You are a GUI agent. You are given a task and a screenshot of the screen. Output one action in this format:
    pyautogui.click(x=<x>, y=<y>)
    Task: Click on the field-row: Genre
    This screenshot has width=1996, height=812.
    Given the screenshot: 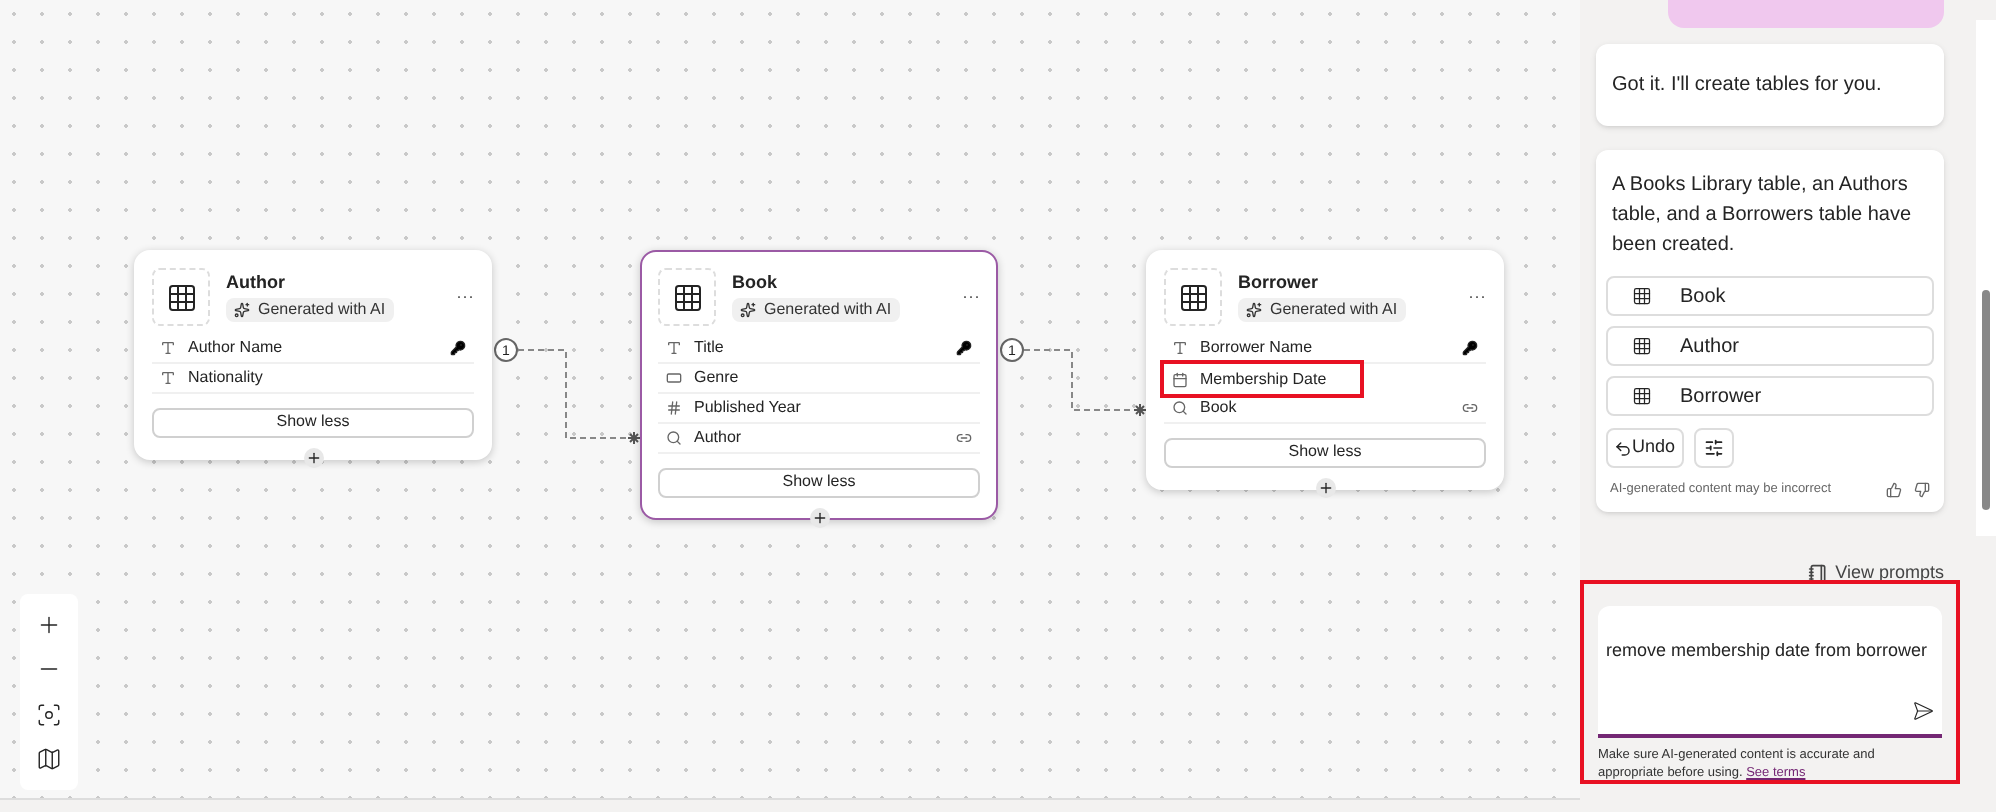 What is the action you would take?
    pyautogui.click(x=819, y=379)
    